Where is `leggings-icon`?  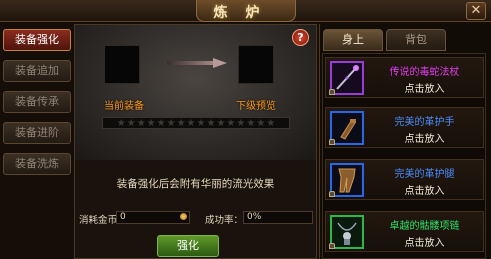 leggings-icon is located at coordinates (347, 180).